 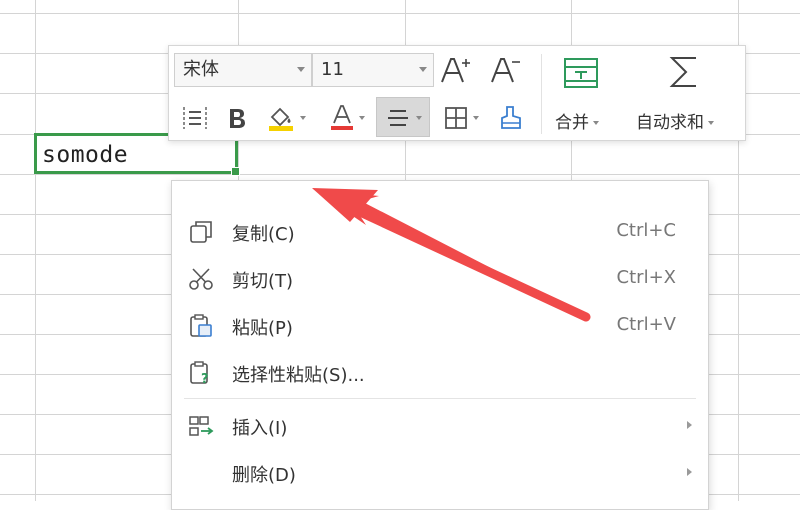 I want to click on decrease-font-icon, so click(x=505, y=70).